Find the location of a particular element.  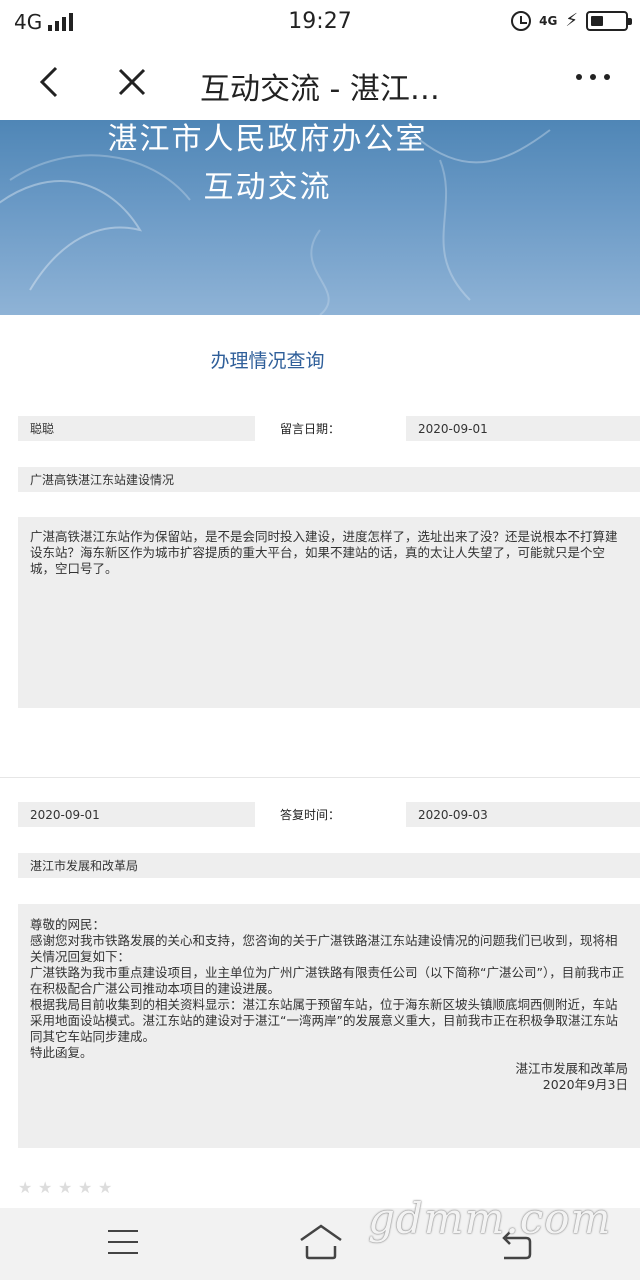

reply-date-label: 答复时间： is located at coordinates (310, 815).